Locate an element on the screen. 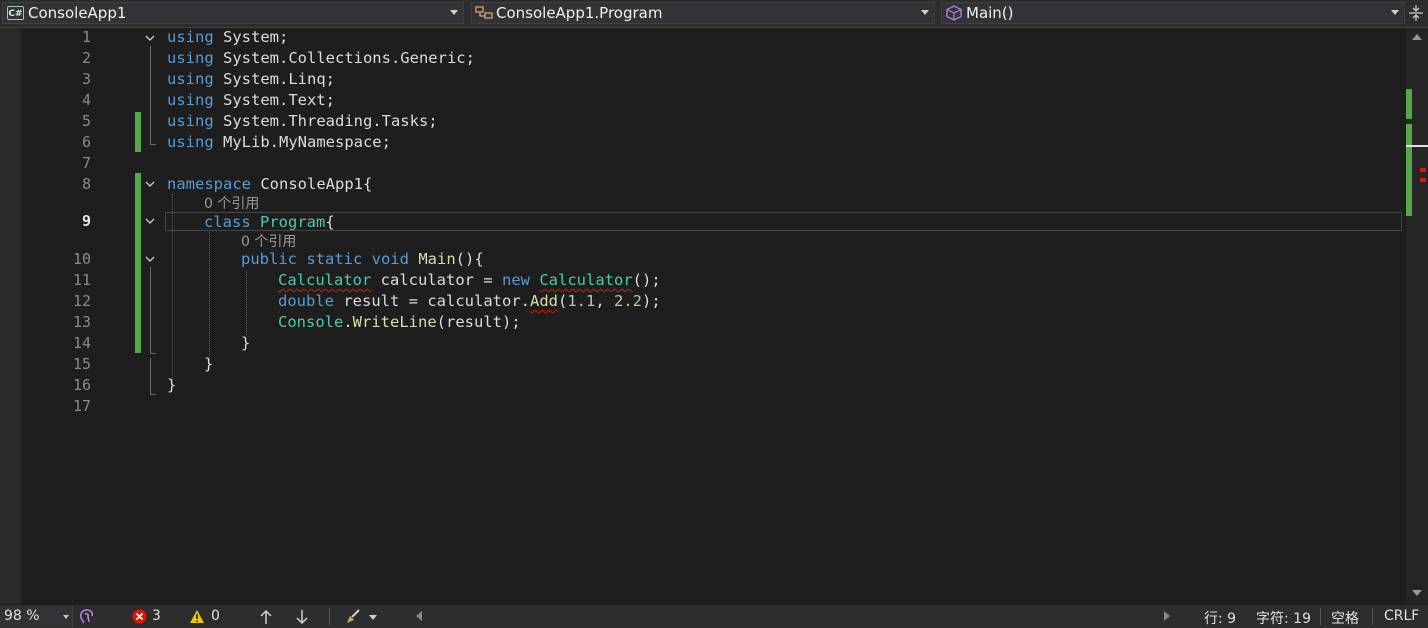  previous-issue-arrow-icon is located at coordinates (266, 617).